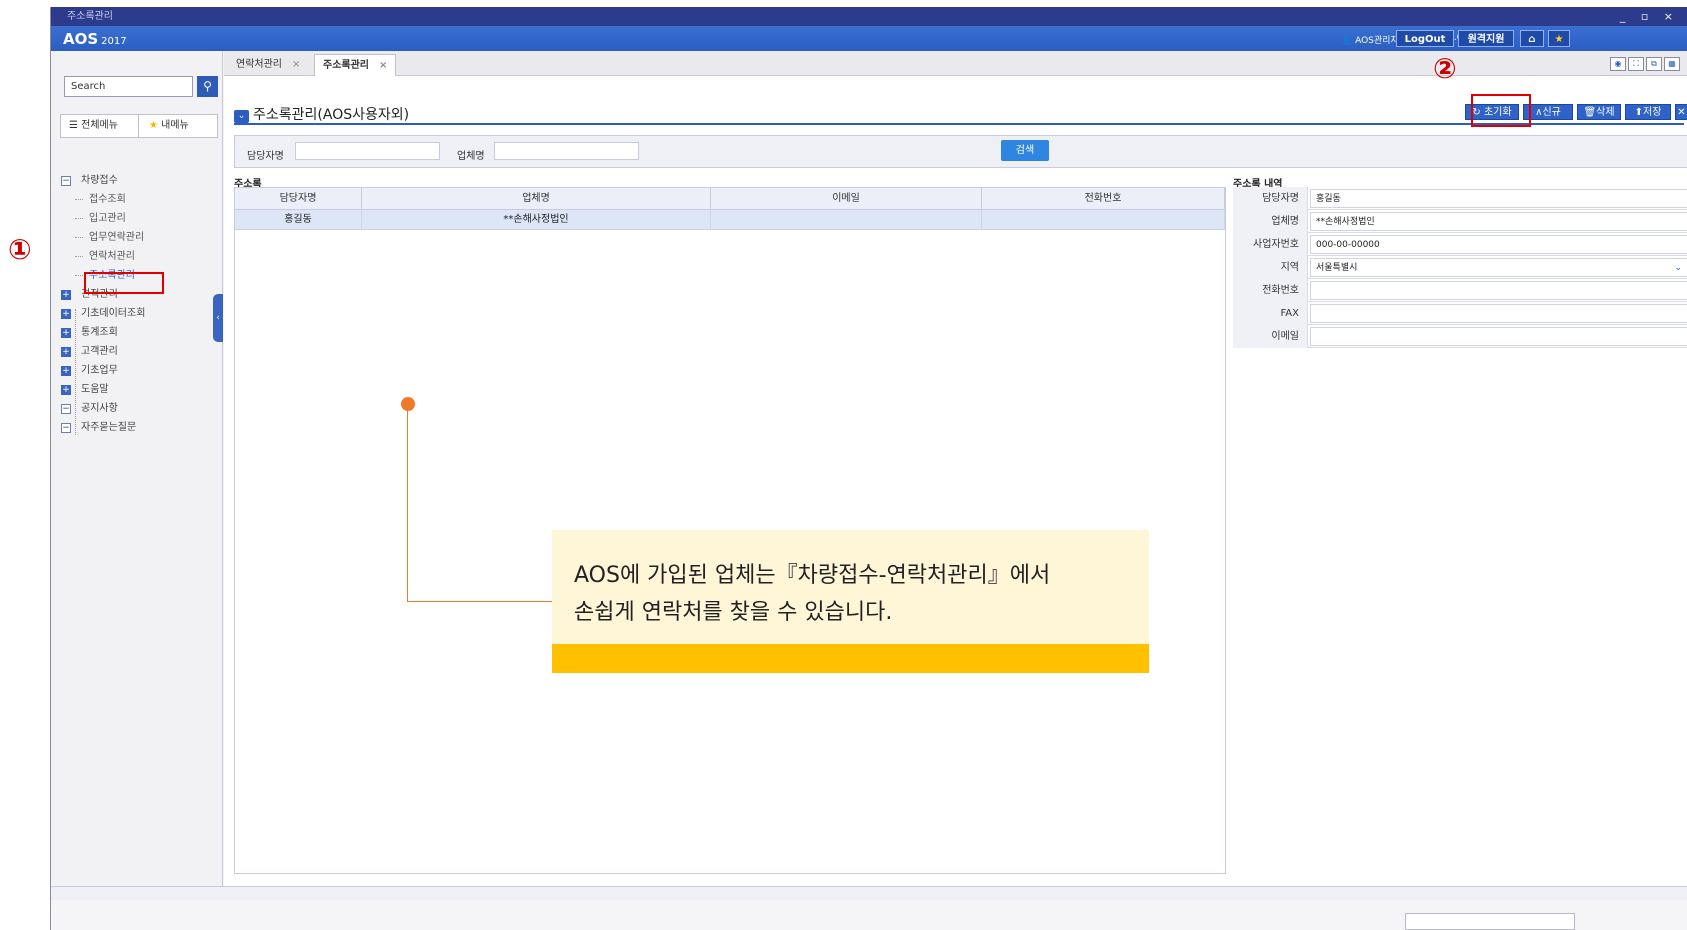  Describe the element at coordinates (1425, 38) in the screenshot. I see `logout-button: LogOut` at that location.